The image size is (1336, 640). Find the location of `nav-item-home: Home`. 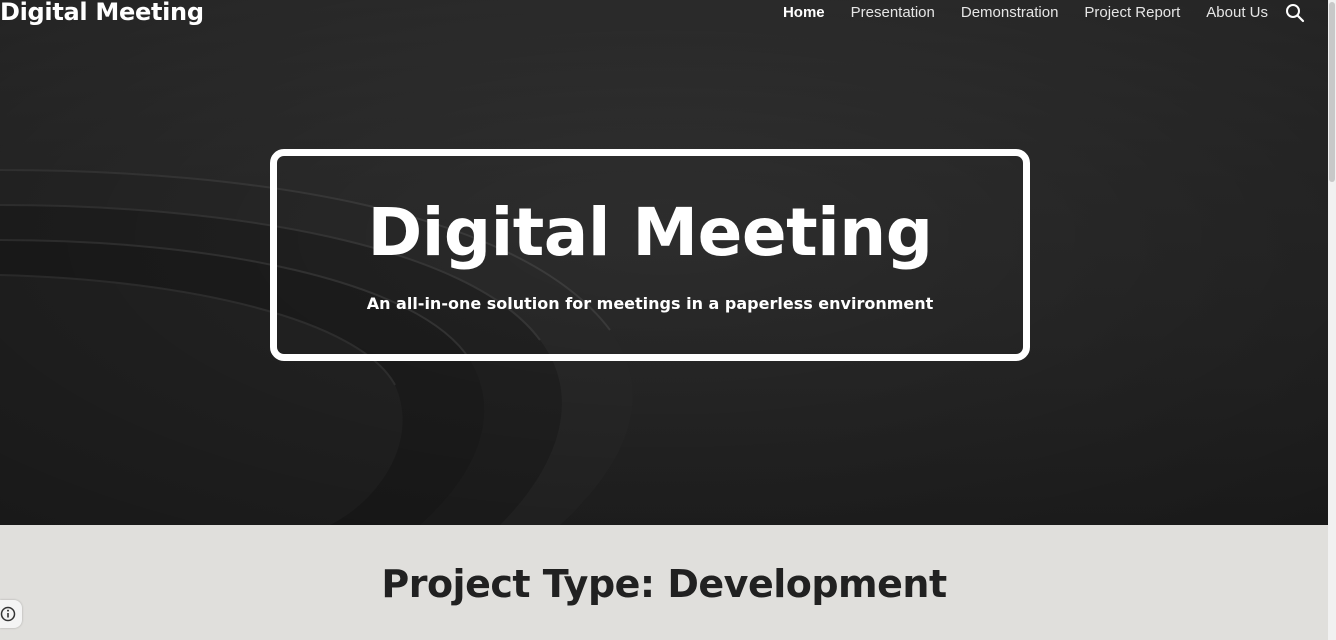

nav-item-home: Home is located at coordinates (804, 12).